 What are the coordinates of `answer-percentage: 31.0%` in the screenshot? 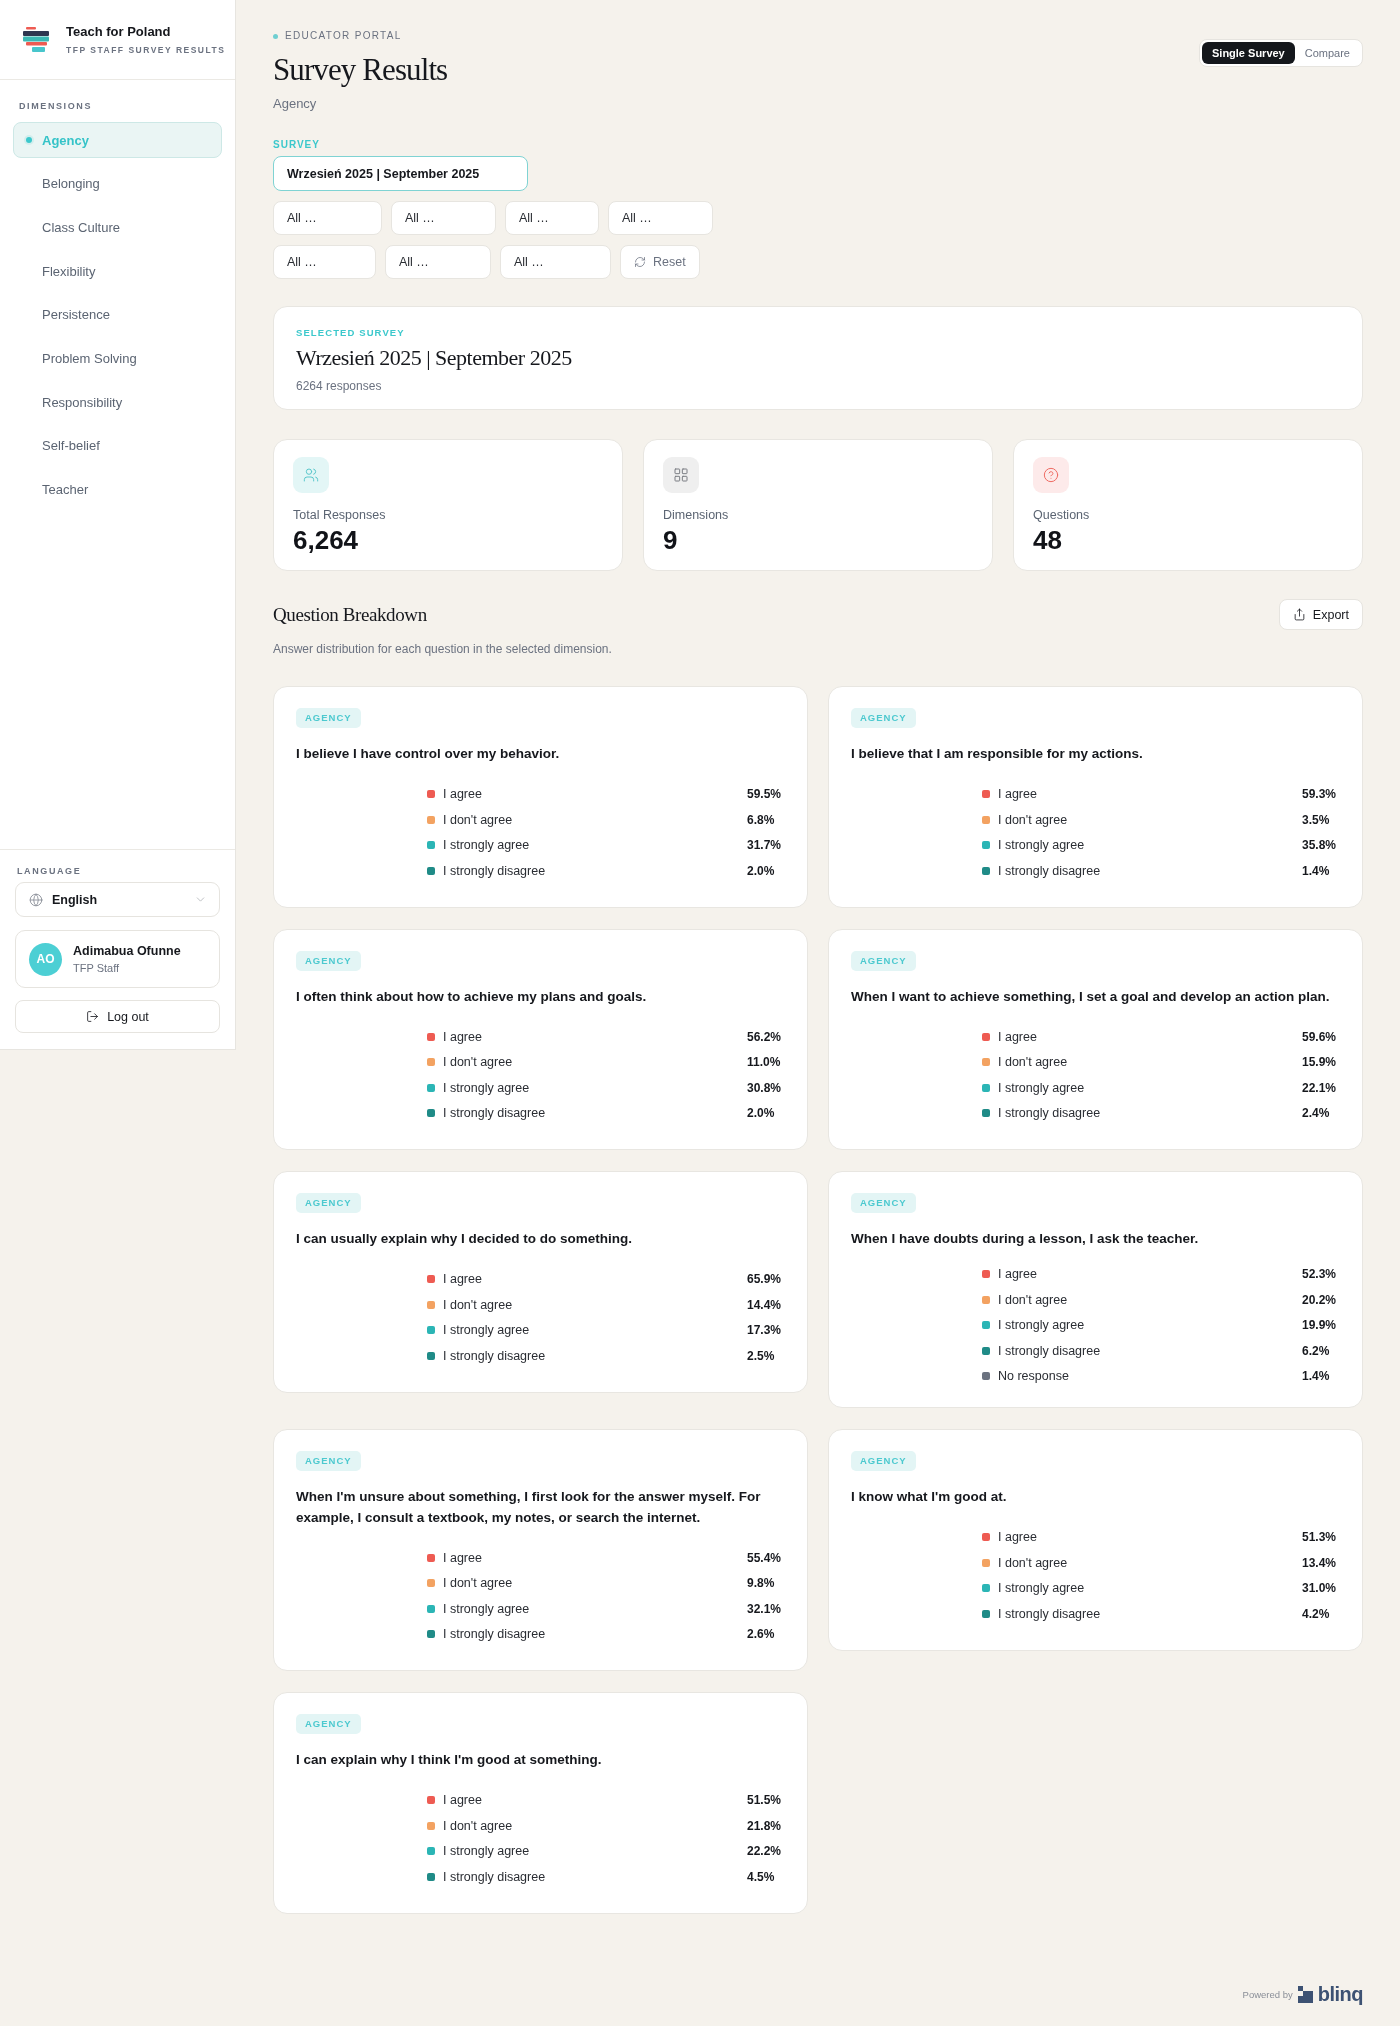 It's located at (1320, 1588).